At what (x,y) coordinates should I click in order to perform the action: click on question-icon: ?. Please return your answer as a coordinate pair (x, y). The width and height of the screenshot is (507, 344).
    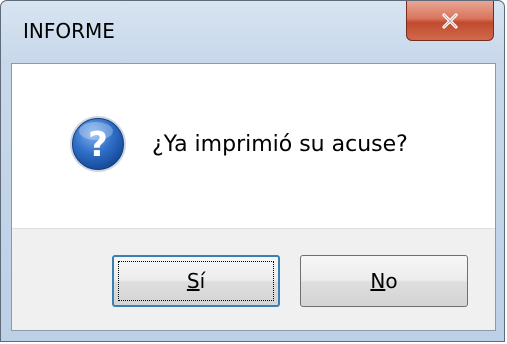
    Looking at the image, I should click on (98, 144).